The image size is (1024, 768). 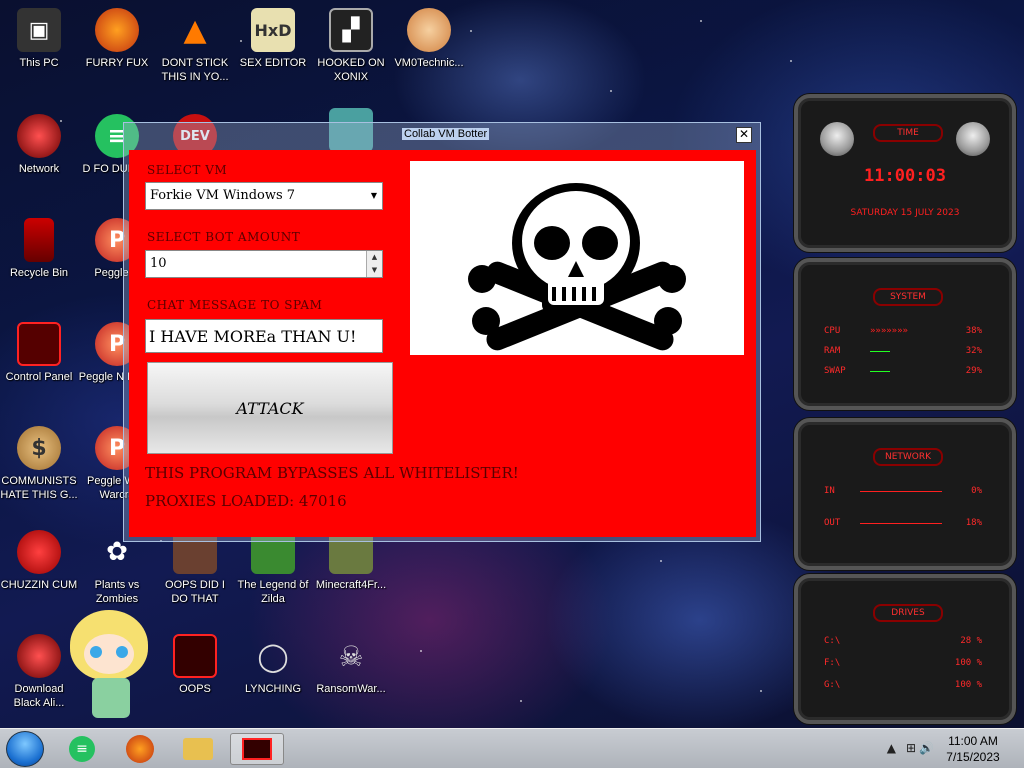 I want to click on icon-label: OOPS DID I DO THAT, so click(x=195, y=592).